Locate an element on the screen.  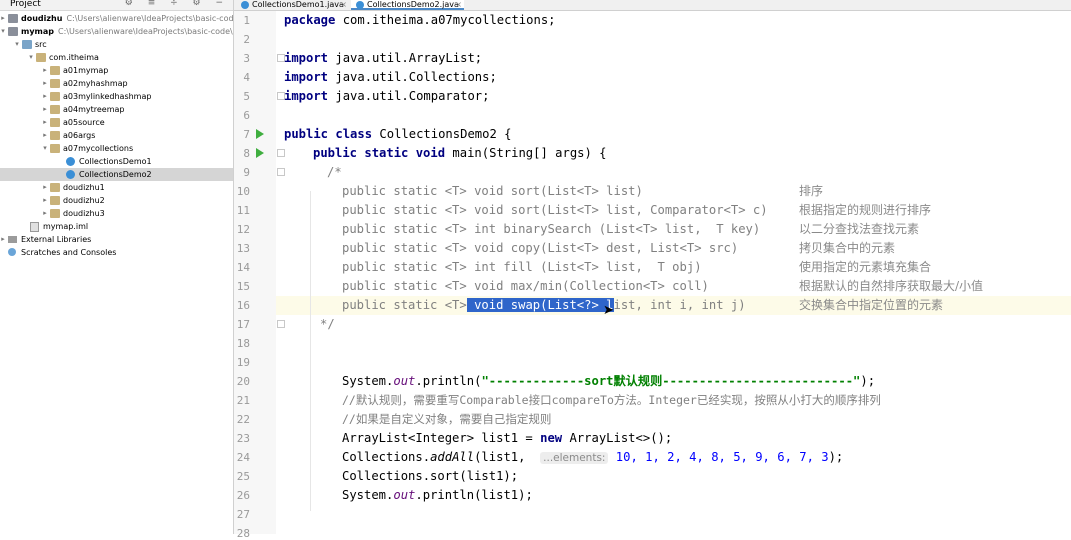
line-number: 7 is located at coordinates (246, 134).